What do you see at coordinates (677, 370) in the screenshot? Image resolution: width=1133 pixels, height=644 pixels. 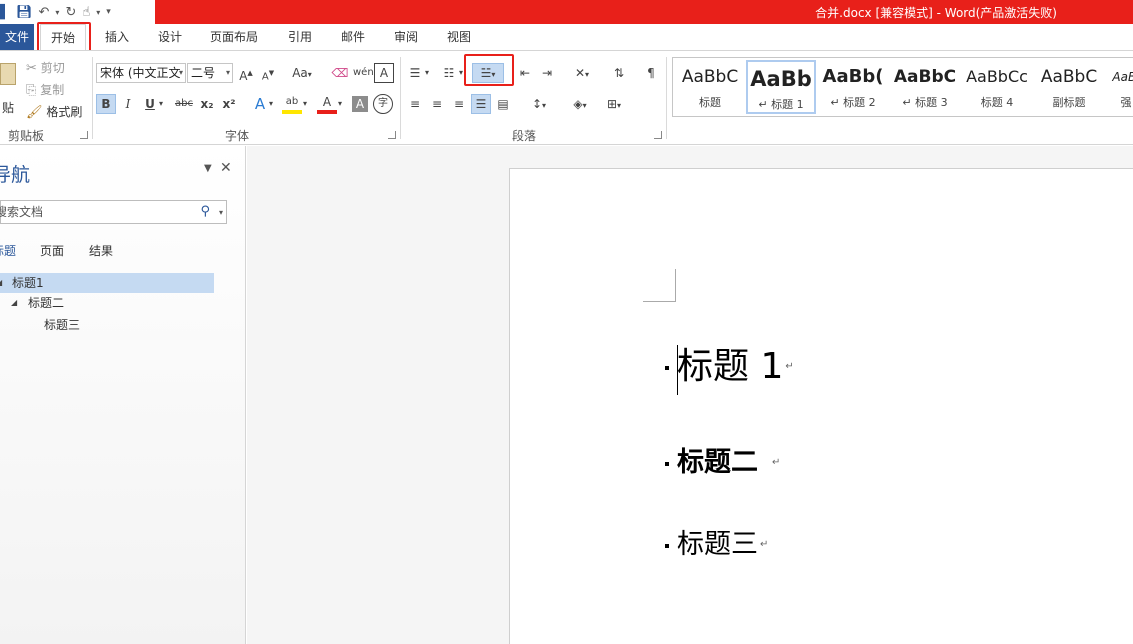 I see `text-cursor` at bounding box center [677, 370].